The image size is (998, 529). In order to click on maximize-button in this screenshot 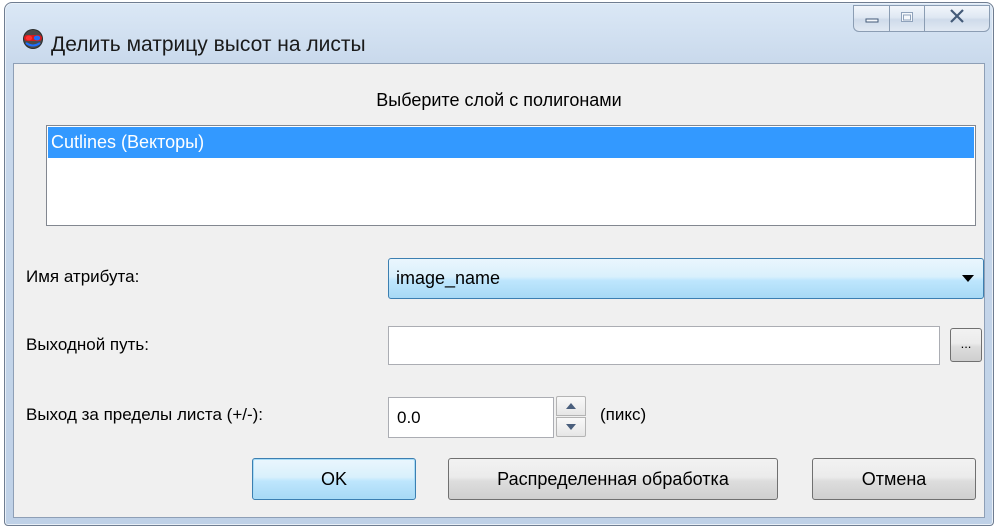, I will do `click(906, 18)`.